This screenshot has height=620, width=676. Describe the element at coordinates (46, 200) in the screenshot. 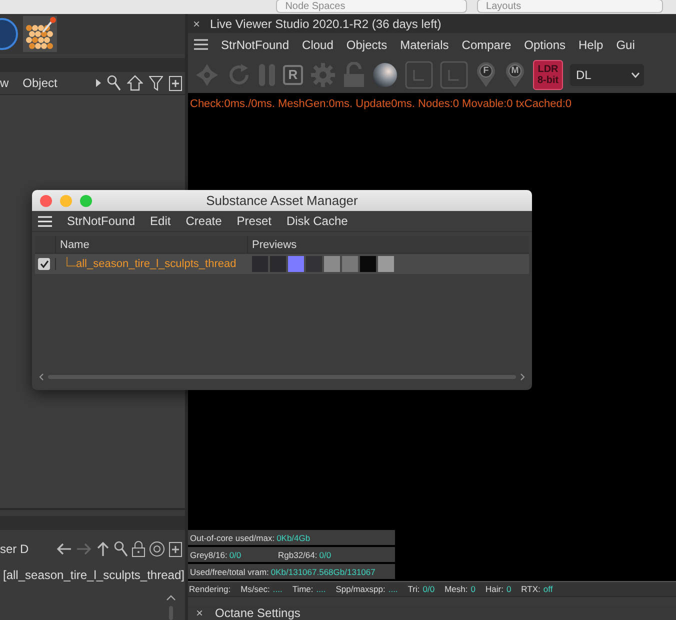

I see `close-button` at that location.